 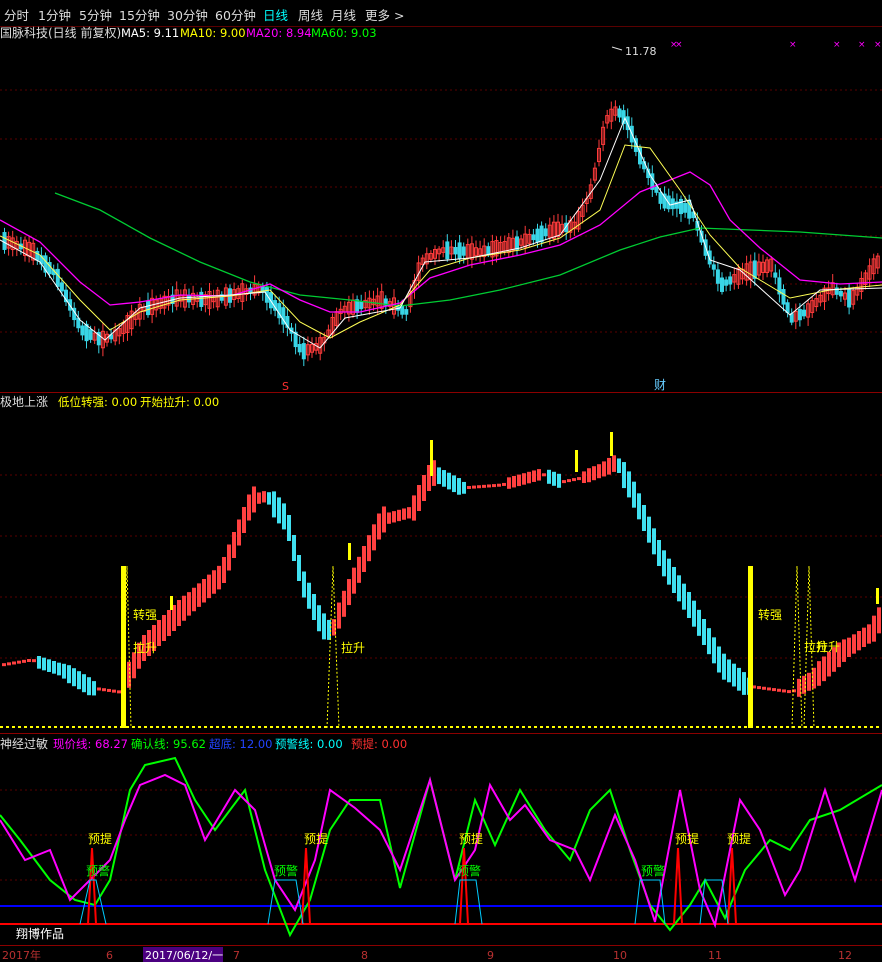 What do you see at coordinates (468, 249) in the screenshot?
I see `ma60-line` at bounding box center [468, 249].